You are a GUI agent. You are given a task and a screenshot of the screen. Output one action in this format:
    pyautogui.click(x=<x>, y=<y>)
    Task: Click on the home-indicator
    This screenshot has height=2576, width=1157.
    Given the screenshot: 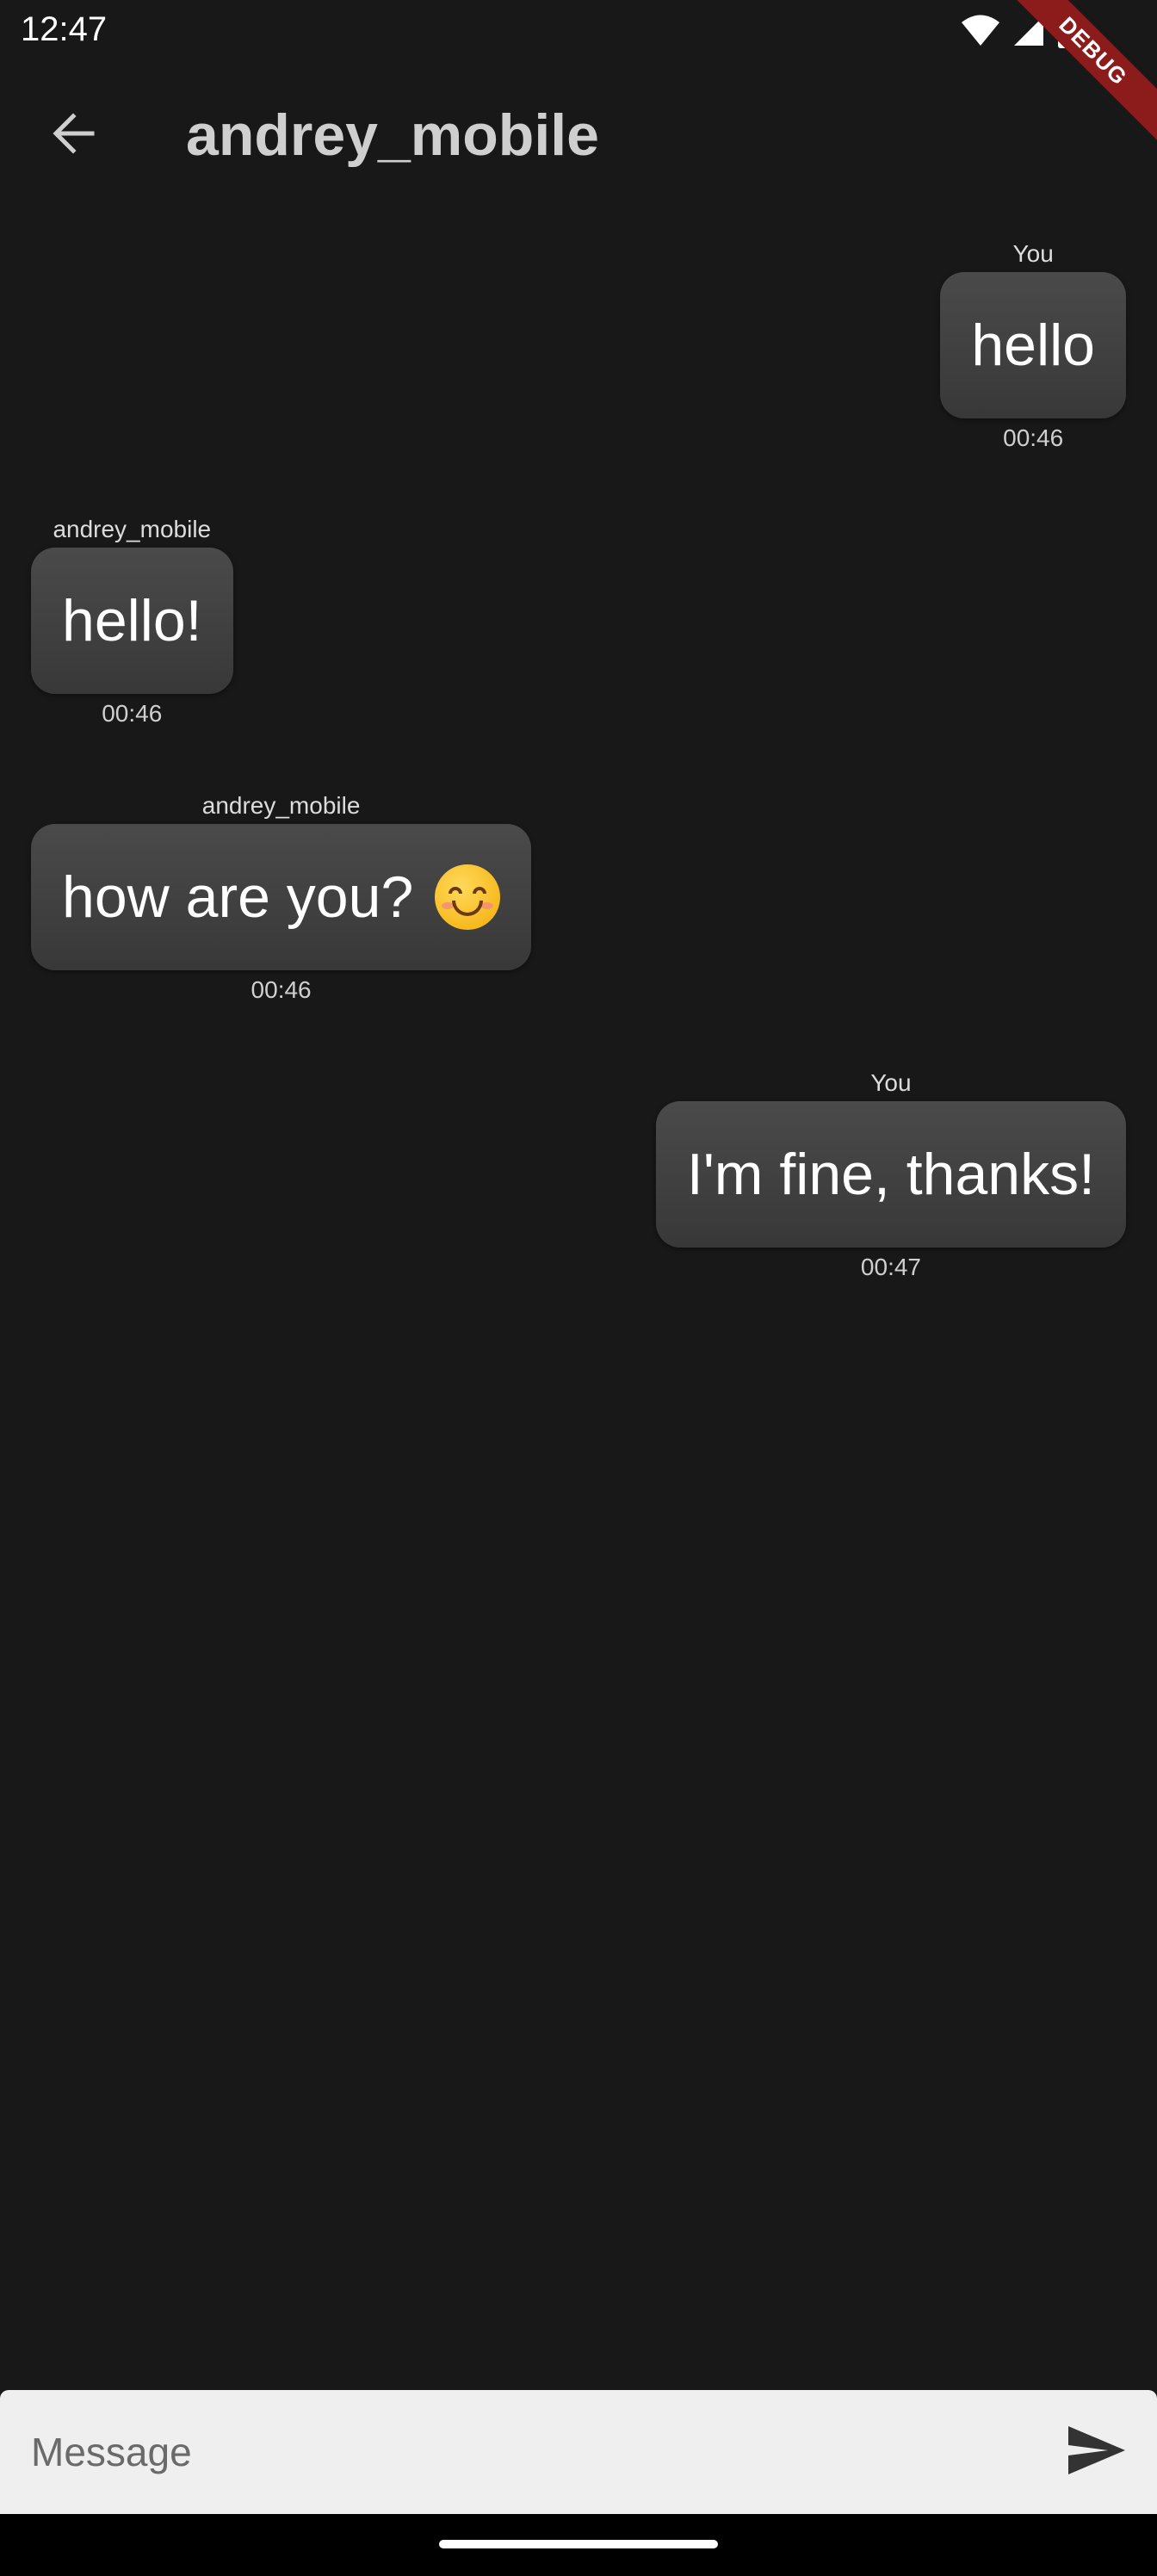 What is the action you would take?
    pyautogui.click(x=579, y=2544)
    